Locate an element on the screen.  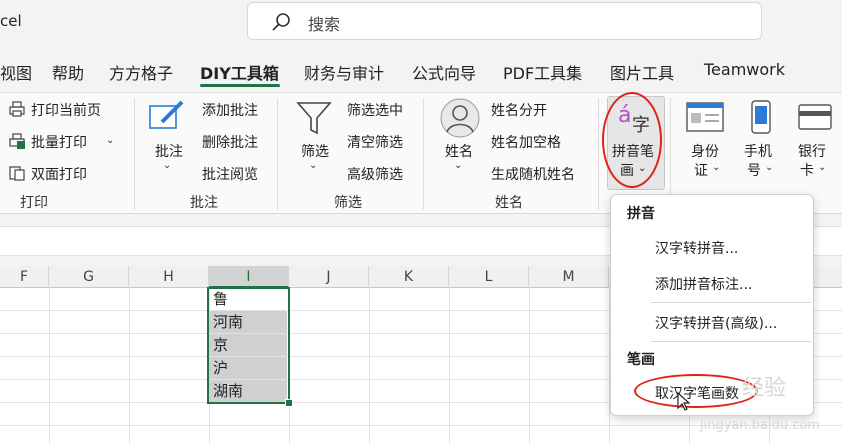
random-name-button: 生成随机姓名 is located at coordinates (533, 174).